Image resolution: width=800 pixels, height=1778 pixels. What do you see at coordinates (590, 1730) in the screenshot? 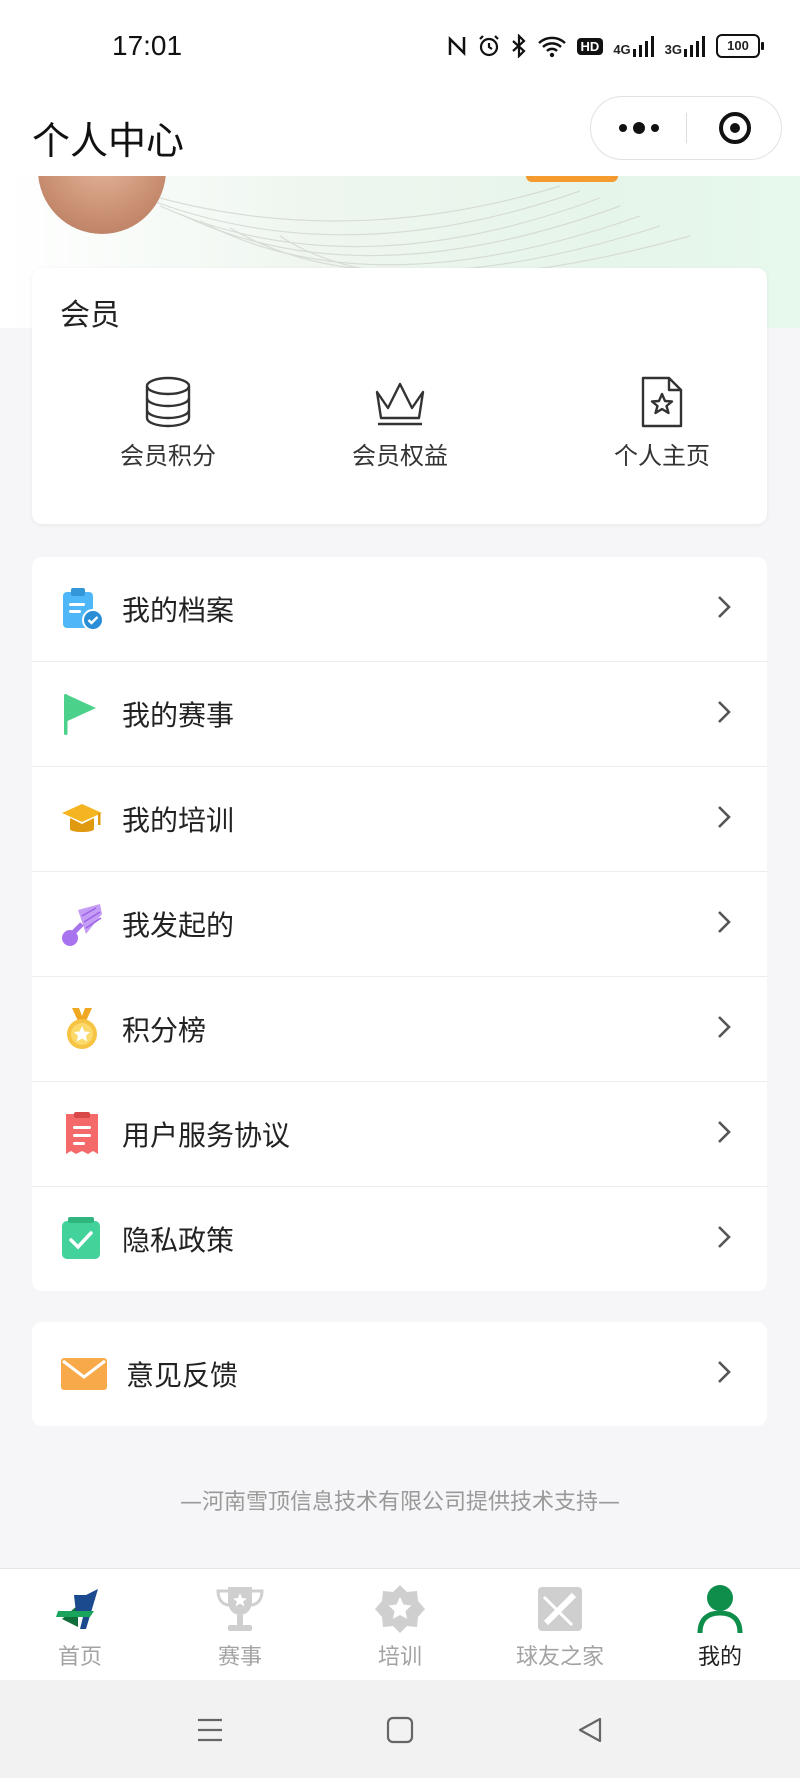
I see `back-icon` at bounding box center [590, 1730].